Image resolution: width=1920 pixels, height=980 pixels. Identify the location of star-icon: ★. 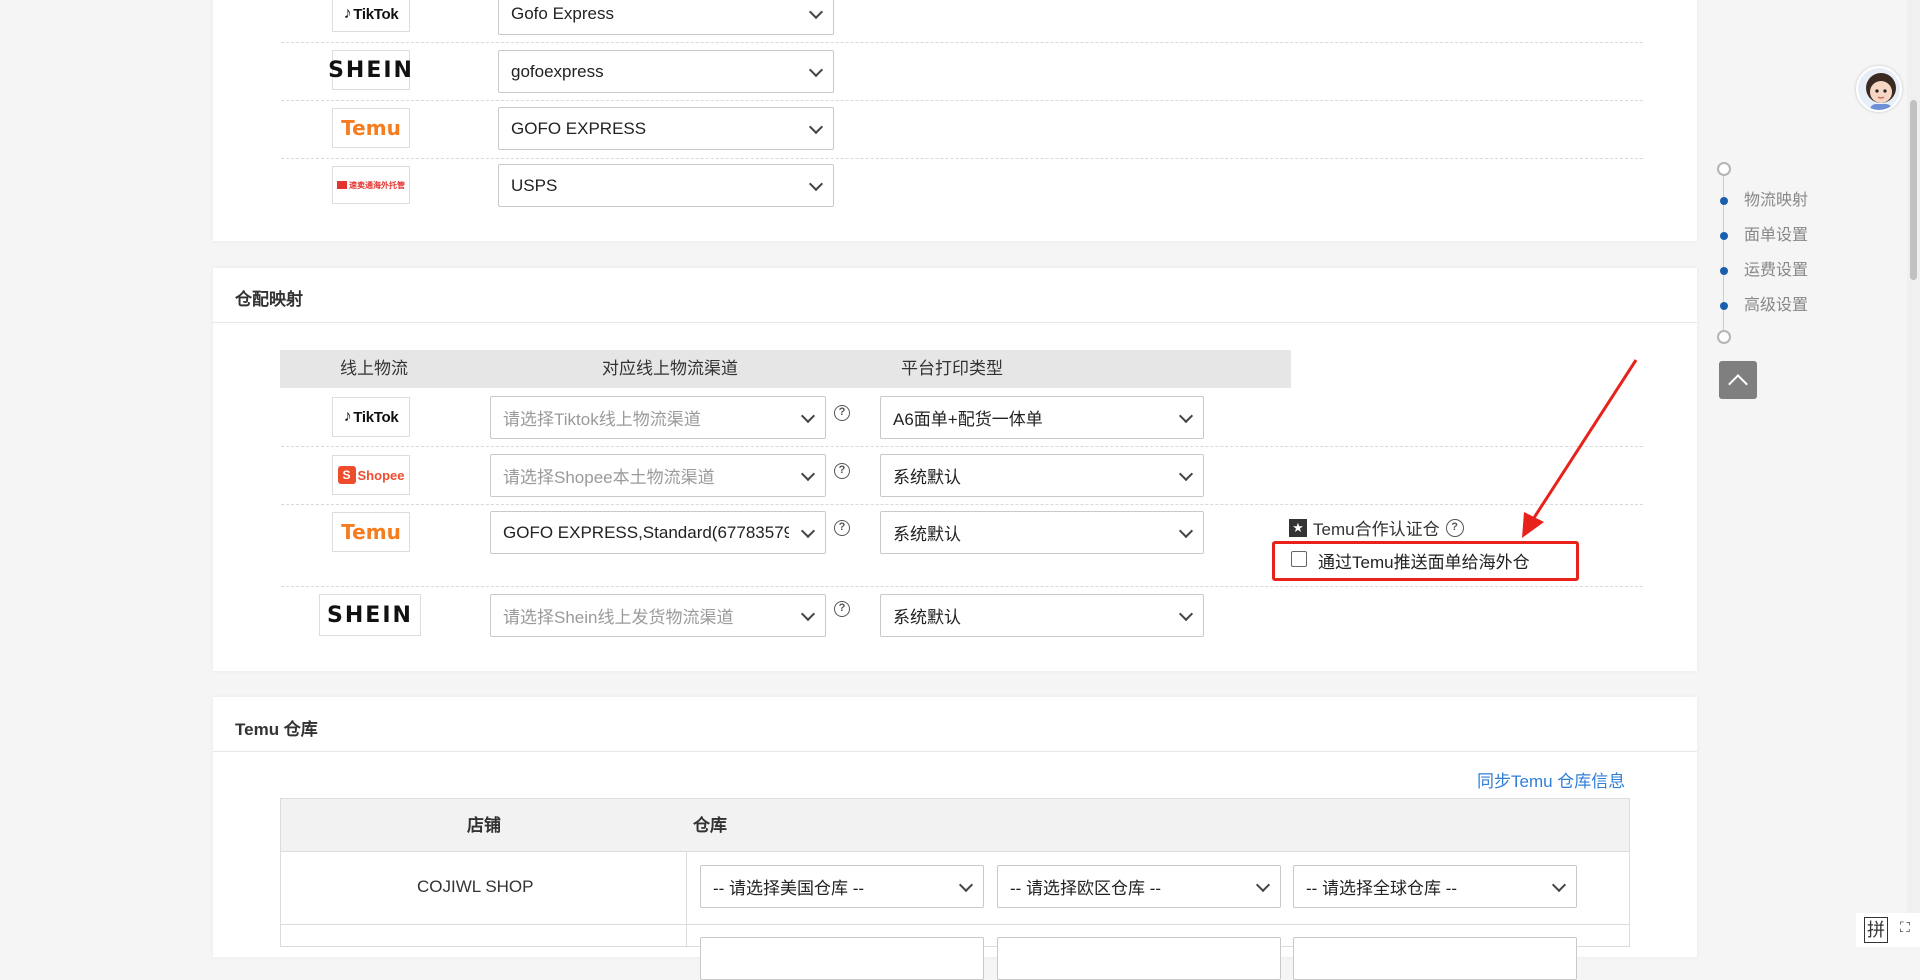
(1298, 527).